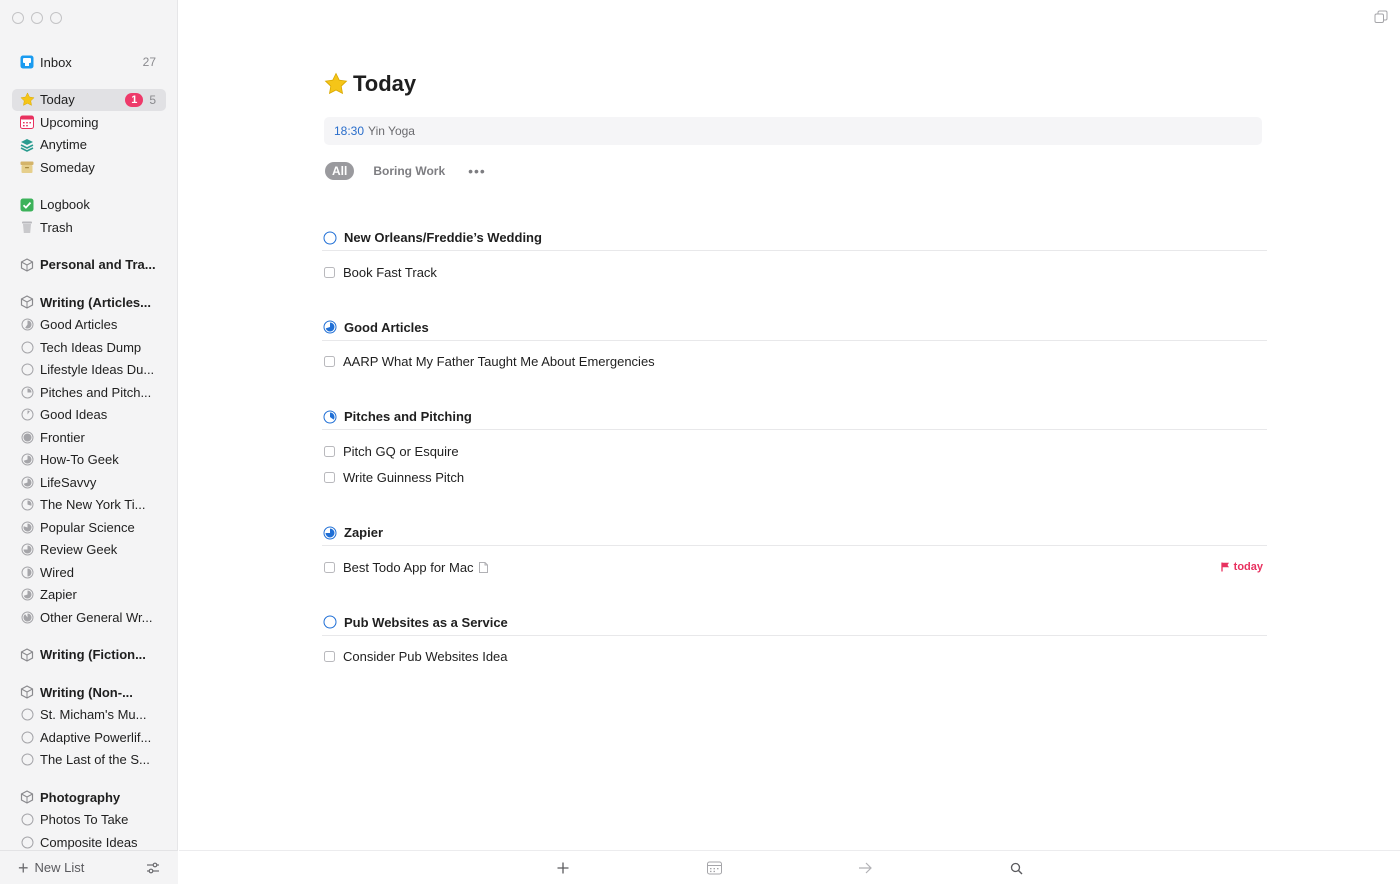 This screenshot has height=884, width=1400. I want to click on new-window-icon, so click(1381, 17).